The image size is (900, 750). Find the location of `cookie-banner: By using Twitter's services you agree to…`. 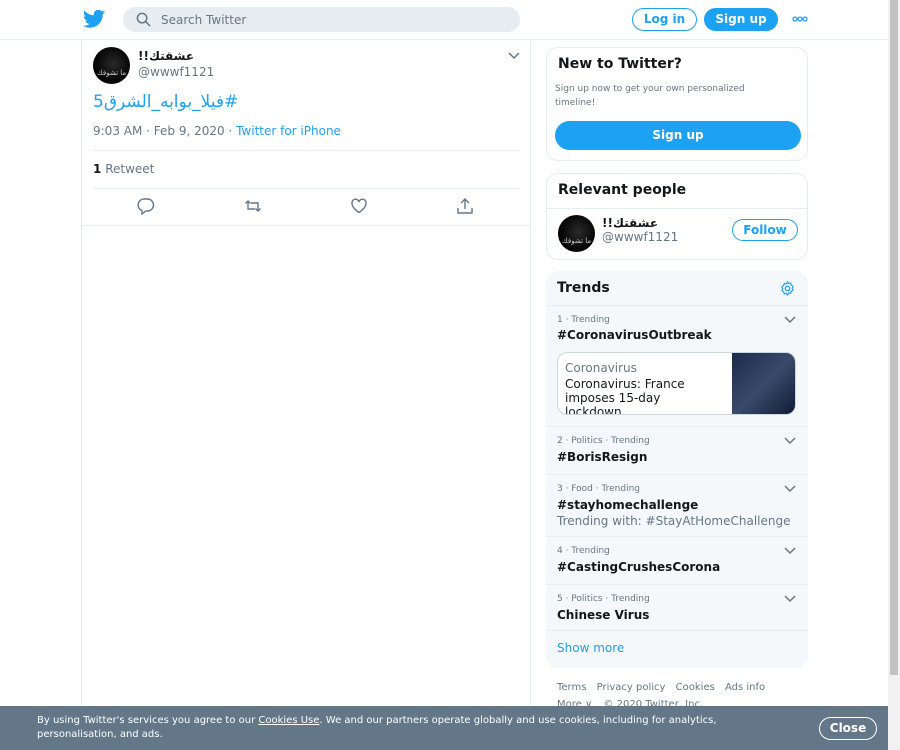

cookie-banner: By using Twitter's services you agree to… is located at coordinates (444, 728).